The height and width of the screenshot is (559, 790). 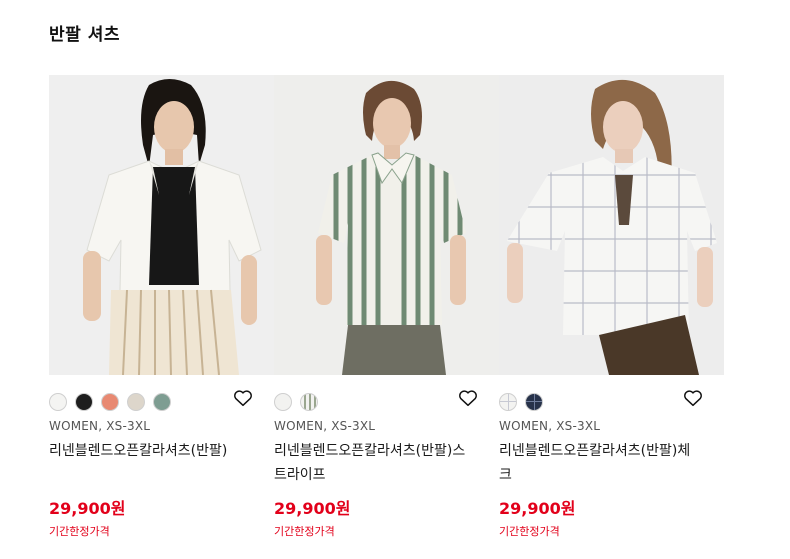 I want to click on product-name: 리넨블렌드오픈칼라셔츠(반팔), so click(x=149, y=451).